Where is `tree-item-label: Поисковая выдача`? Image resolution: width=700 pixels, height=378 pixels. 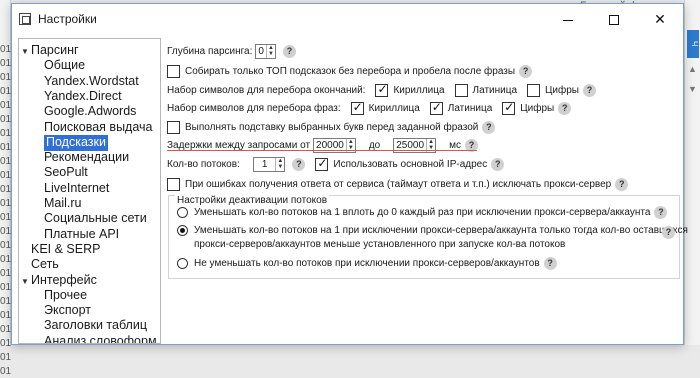 tree-item-label: Поисковая выдача is located at coordinates (98, 127).